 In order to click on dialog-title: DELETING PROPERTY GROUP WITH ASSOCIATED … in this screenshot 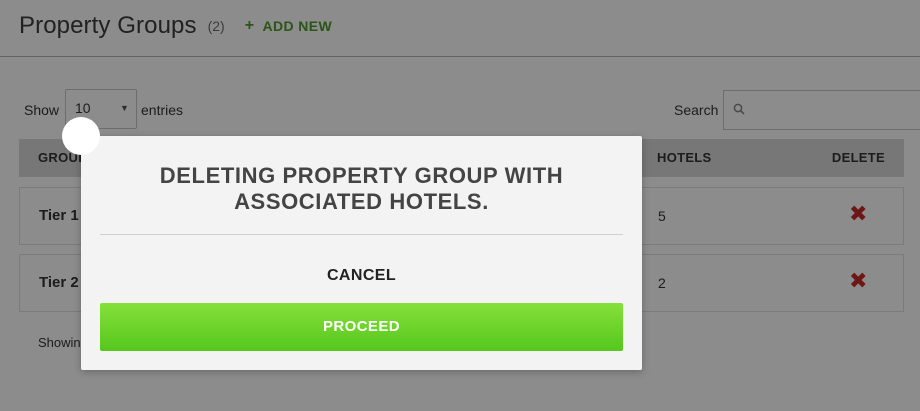, I will do `click(361, 188)`.